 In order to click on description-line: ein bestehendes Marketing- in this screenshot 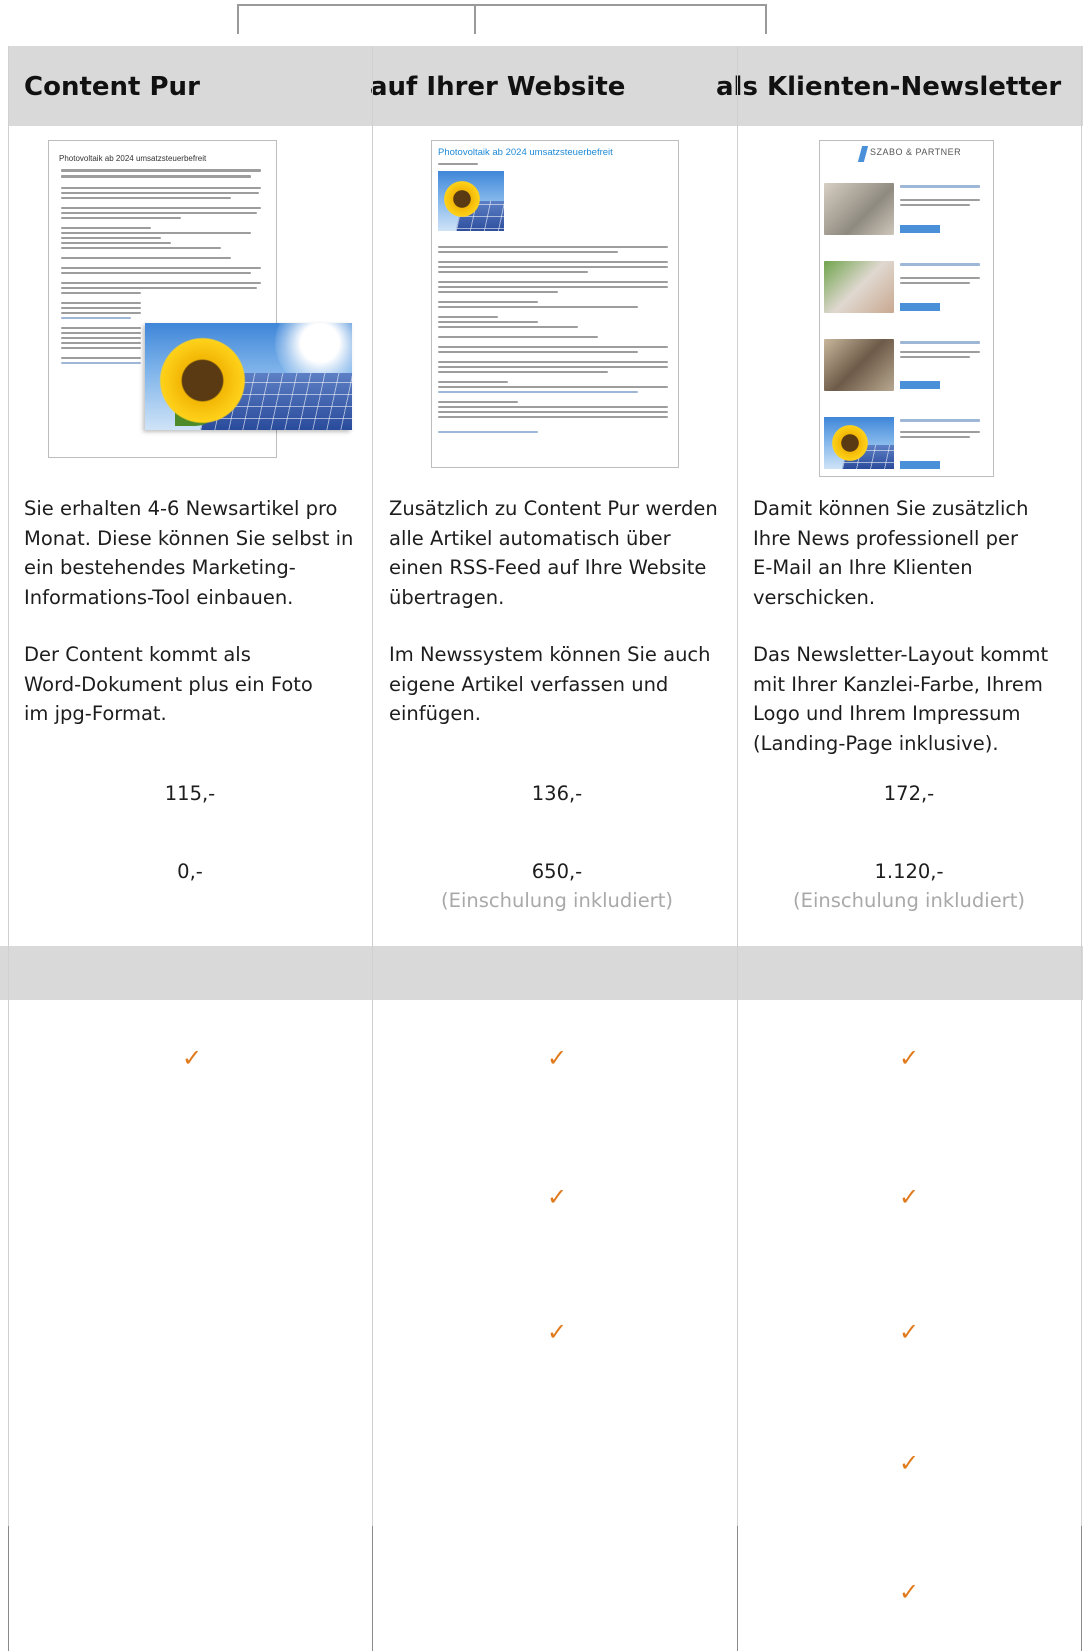, I will do `click(160, 567)`.